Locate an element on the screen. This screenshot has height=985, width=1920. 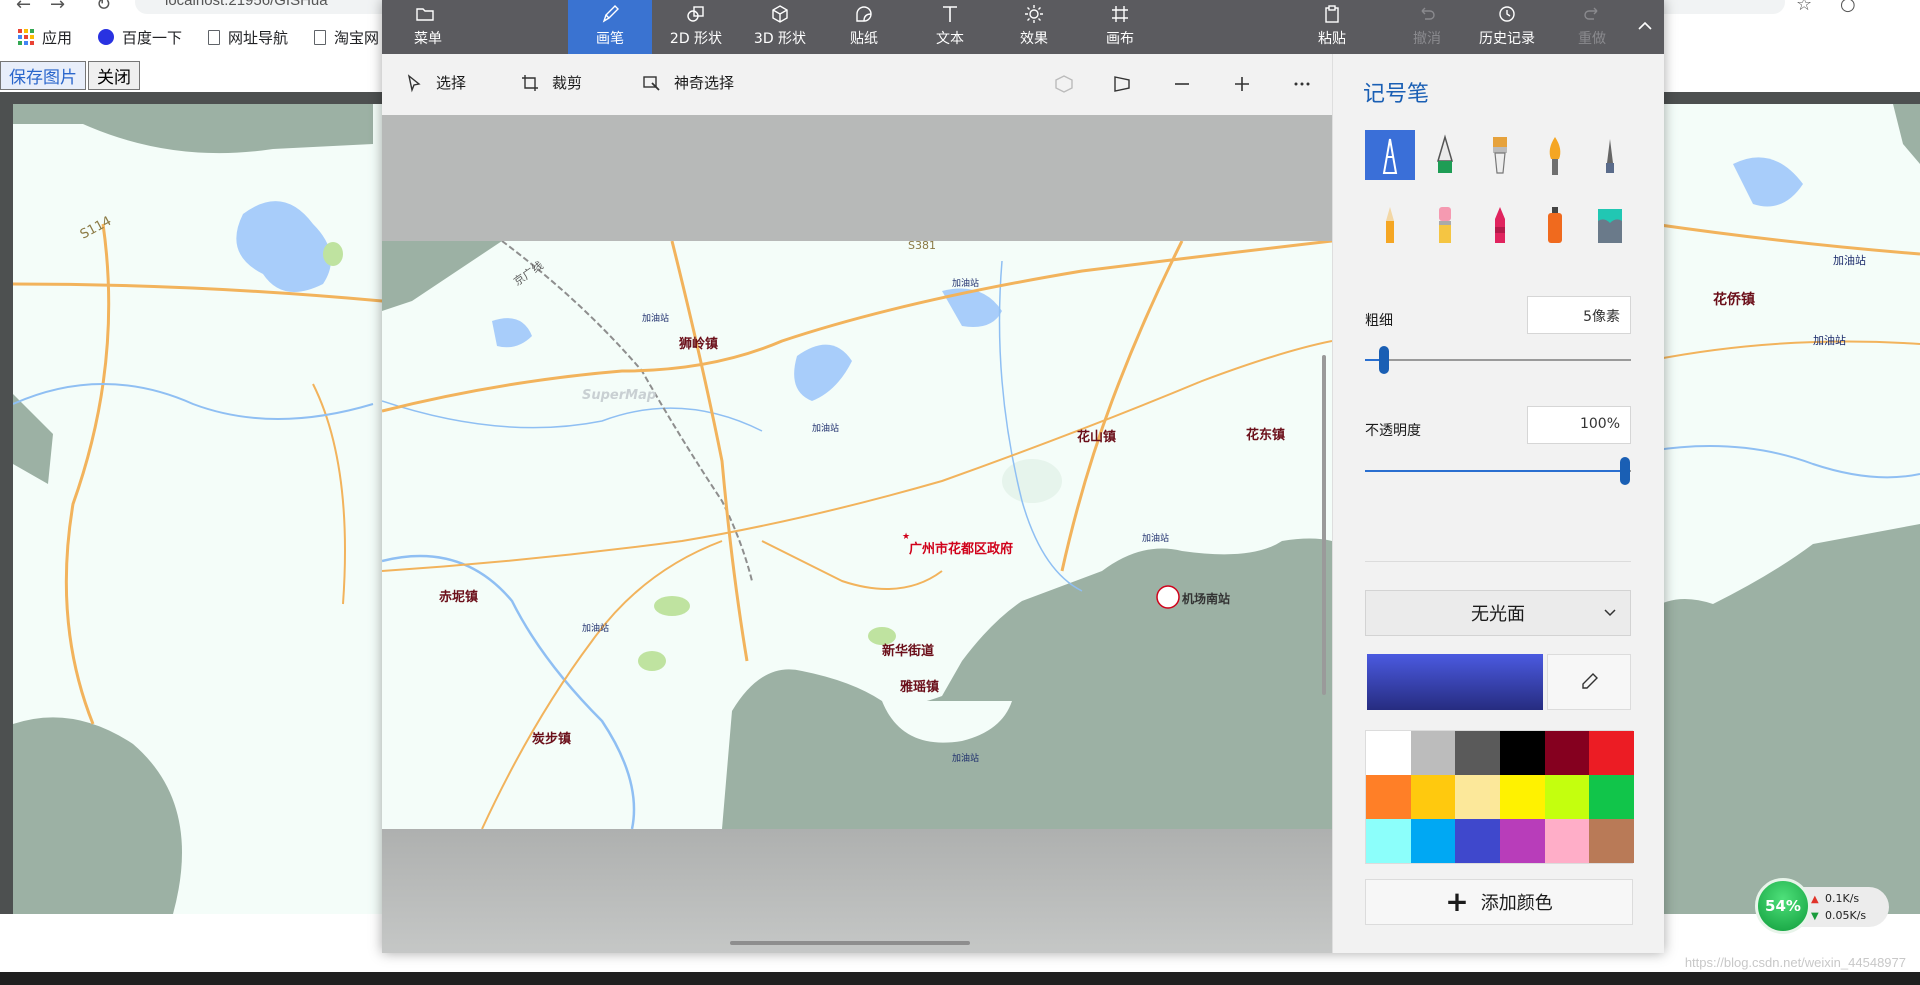
crop-icon is located at coordinates (530, 82).